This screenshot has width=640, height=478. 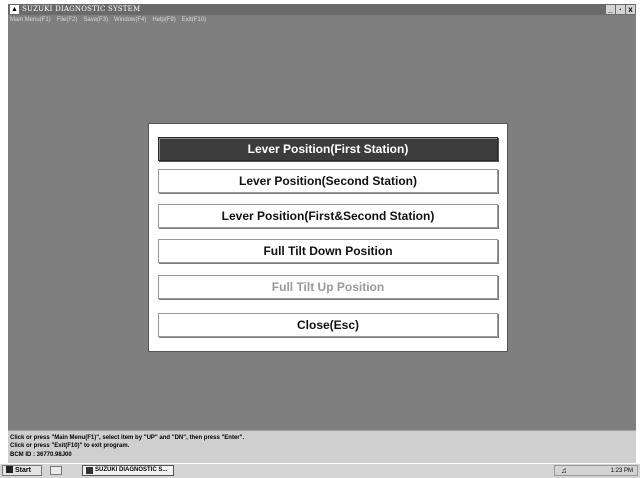 I want to click on close-esc-button: Close(Esc), so click(x=328, y=325).